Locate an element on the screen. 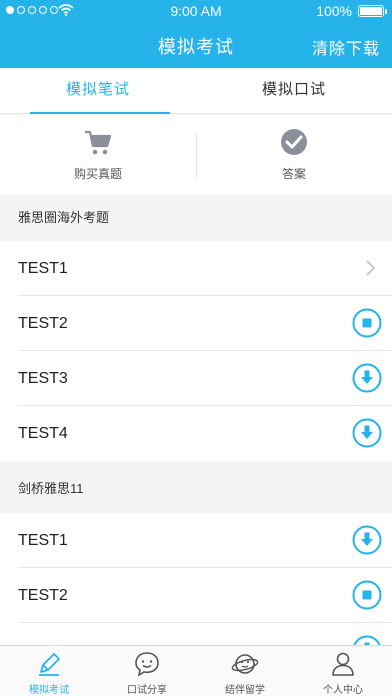  top-bar: 9:00 AM 100% 模拟考试 清除下载 is located at coordinates (196, 34).